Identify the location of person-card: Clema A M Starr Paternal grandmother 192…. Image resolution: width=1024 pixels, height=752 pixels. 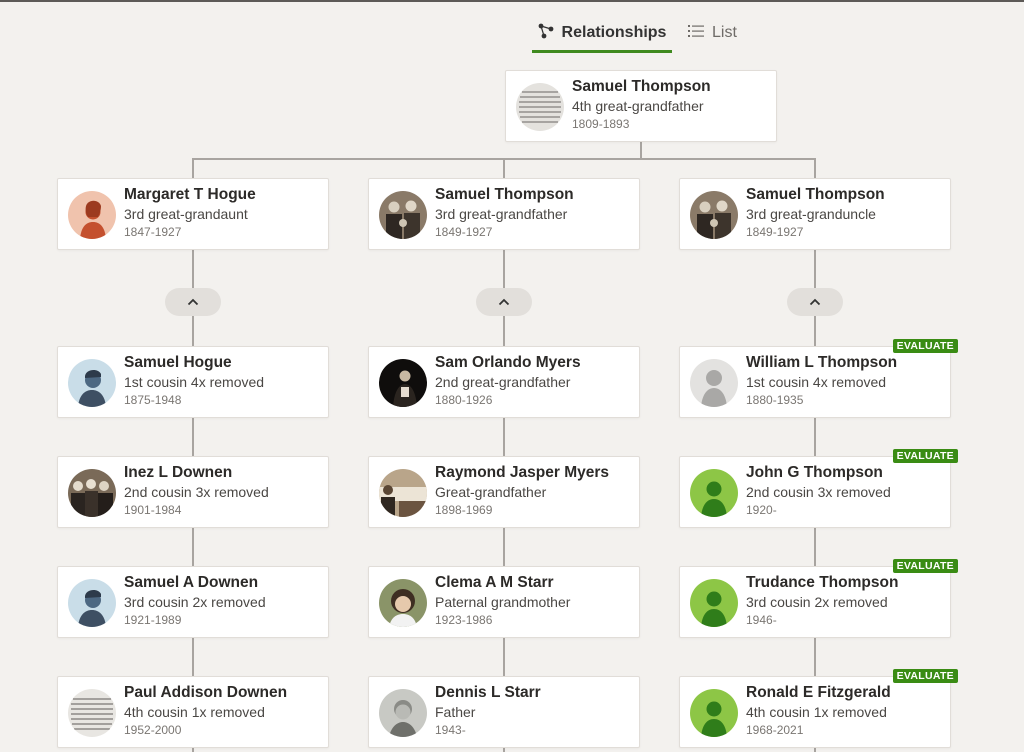
(504, 602).